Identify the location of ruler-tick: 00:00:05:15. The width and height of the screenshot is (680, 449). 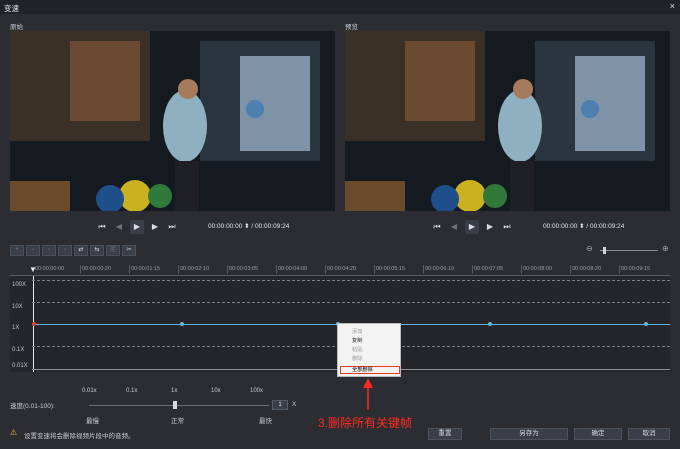
(391, 269).